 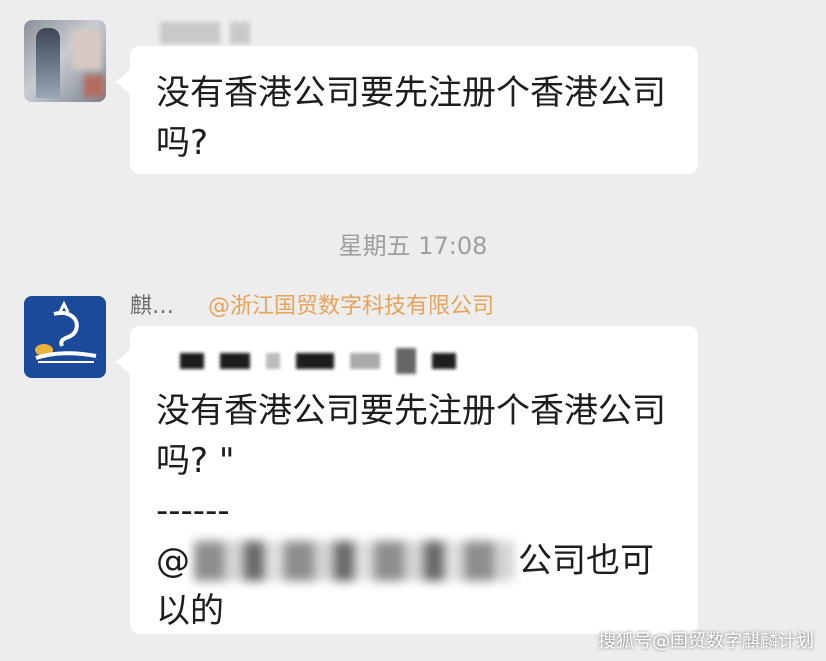 What do you see at coordinates (87, 50) in the screenshot?
I see `avatar-blur` at bounding box center [87, 50].